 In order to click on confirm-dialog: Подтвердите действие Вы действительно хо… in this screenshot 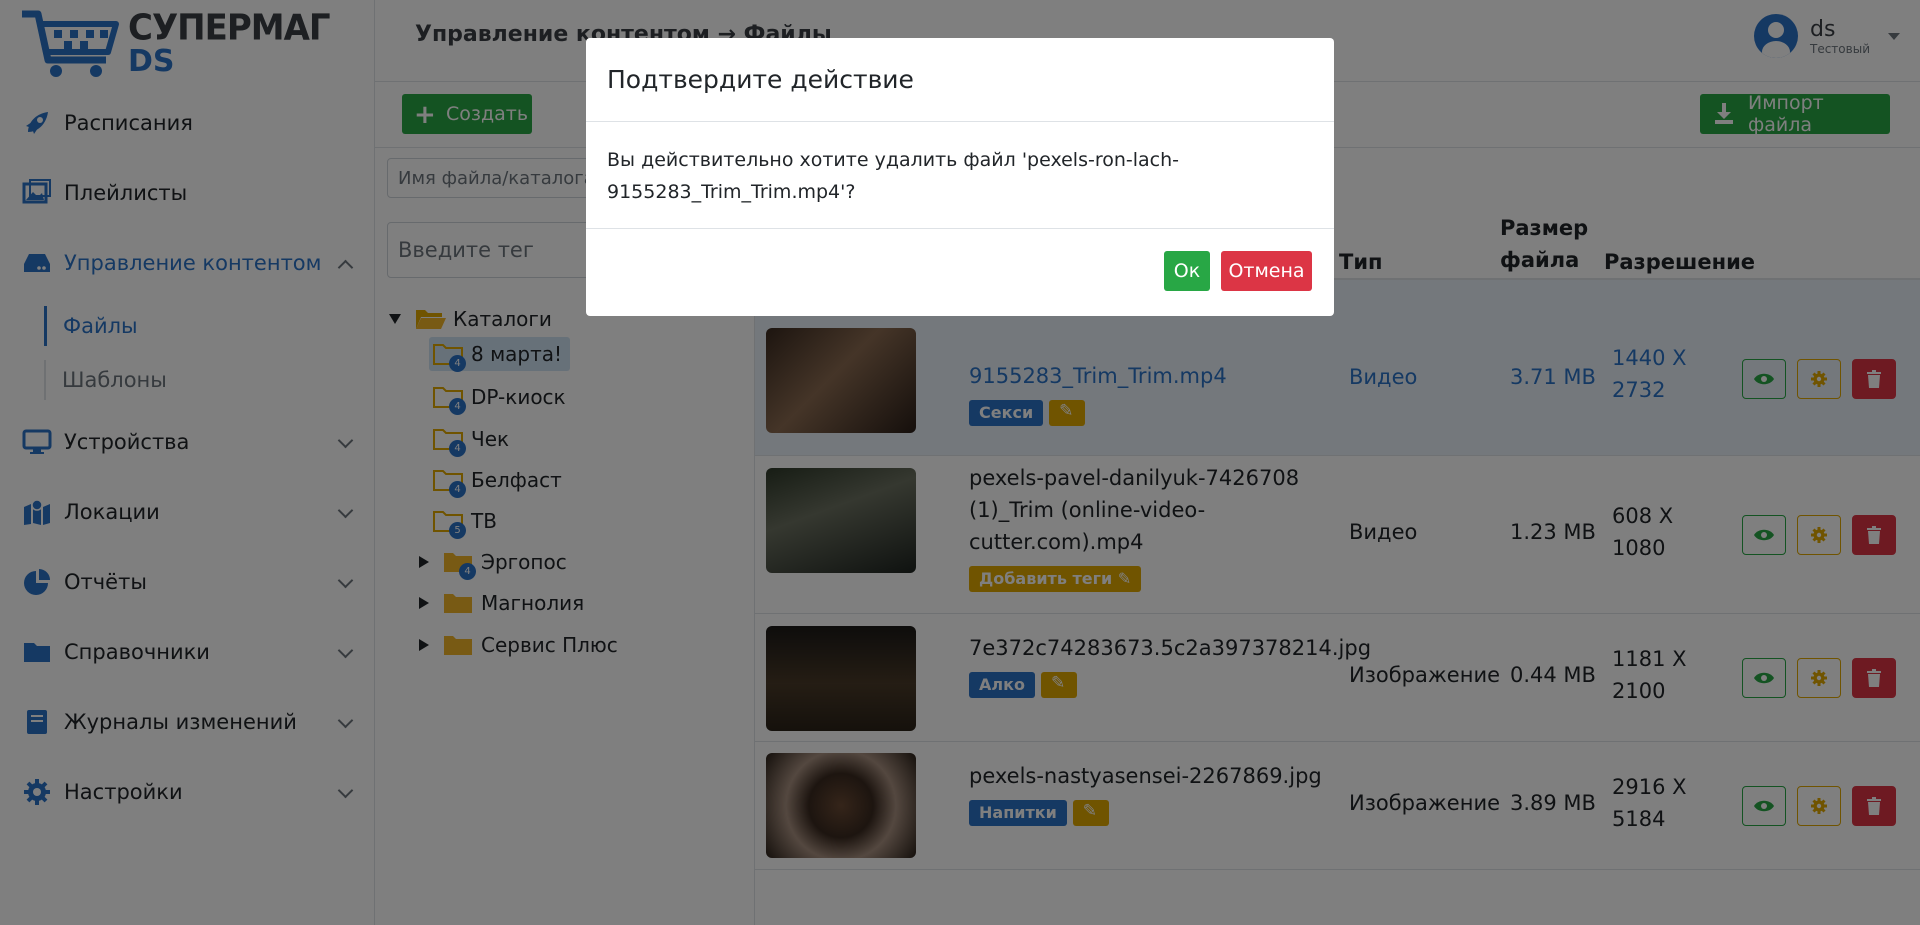, I will do `click(960, 177)`.